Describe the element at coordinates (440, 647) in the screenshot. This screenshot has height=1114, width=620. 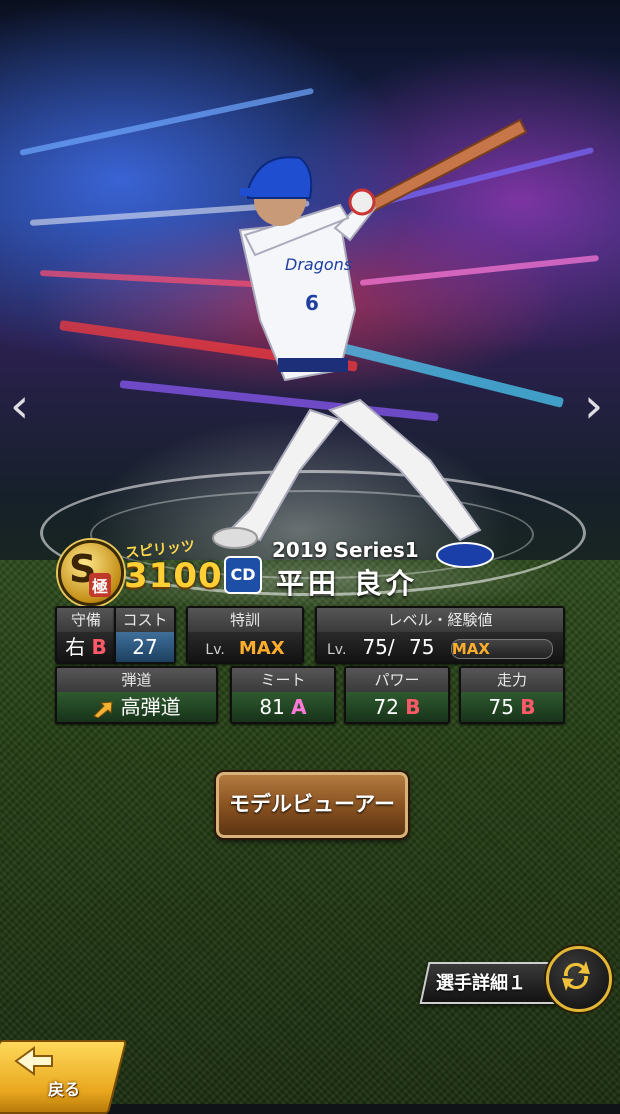
I see `level-value: Lv. 75/ 75 MAX` at that location.